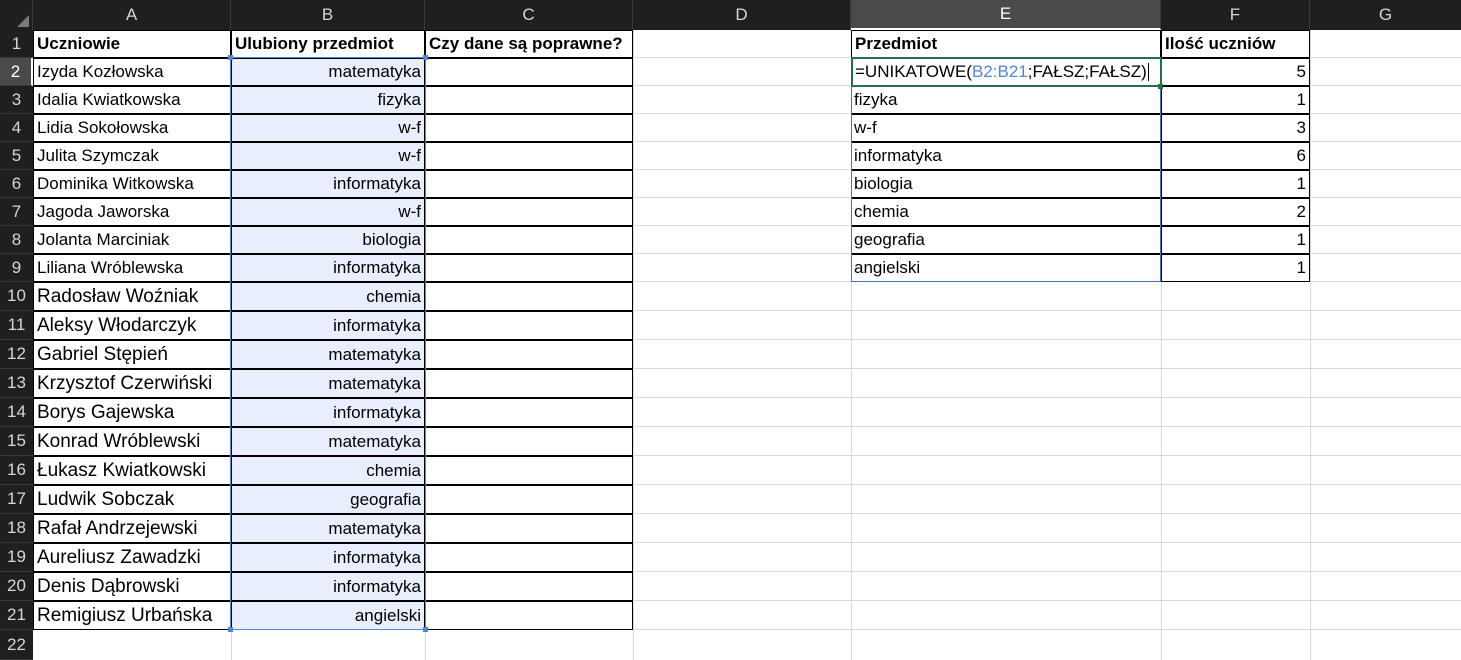 Image resolution: width=1461 pixels, height=660 pixels. Describe the element at coordinates (16, 325) in the screenshot. I see `row-header-11: 11` at that location.